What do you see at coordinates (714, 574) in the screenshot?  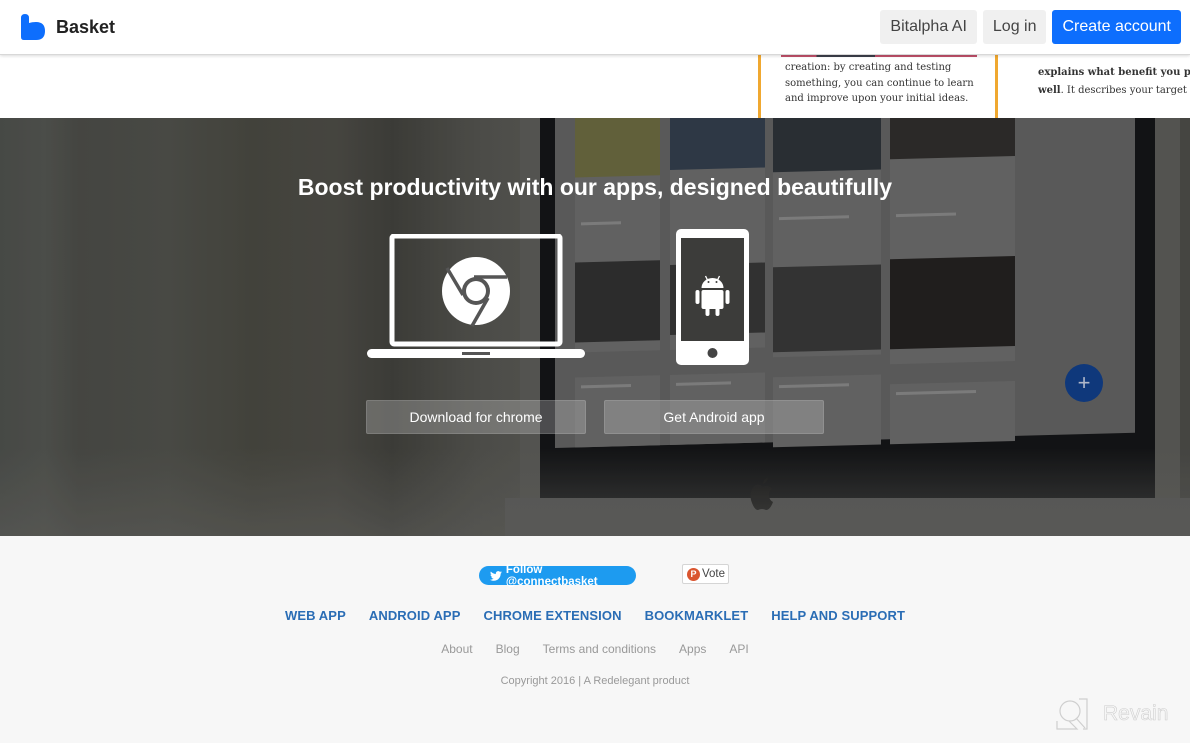 I see `vote-label: Vote` at bounding box center [714, 574].